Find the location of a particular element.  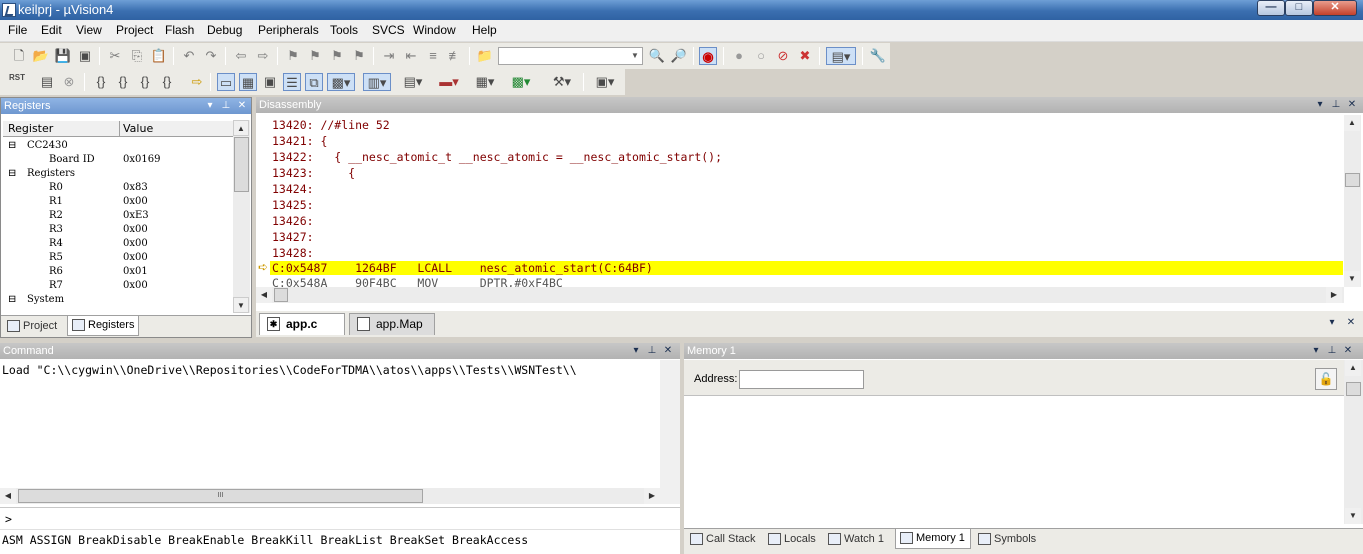

analysis-window-icon: ▬▾ is located at coordinates (449, 82).